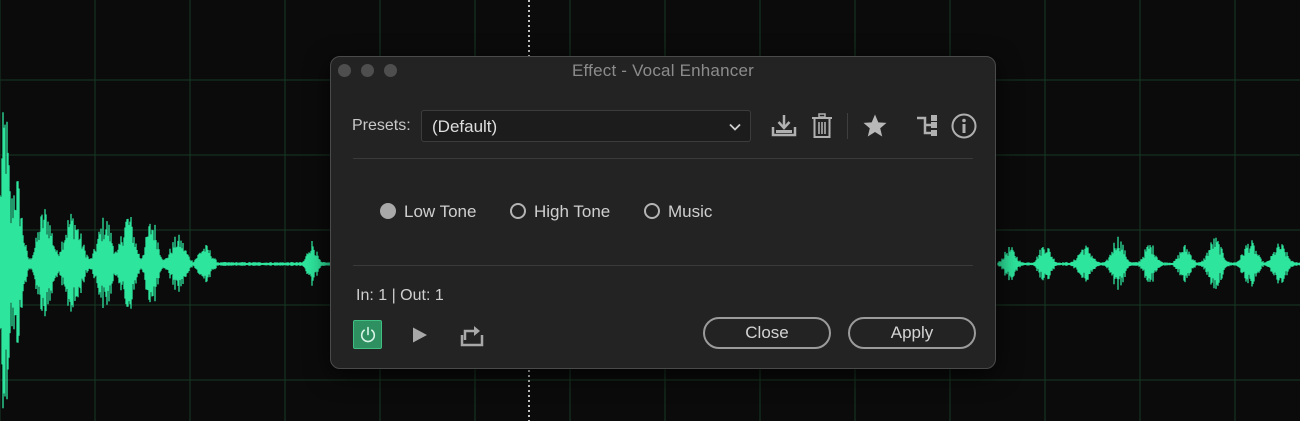 This screenshot has width=1300, height=421. What do you see at coordinates (388, 211) in the screenshot?
I see `radio-indicator-checked` at bounding box center [388, 211].